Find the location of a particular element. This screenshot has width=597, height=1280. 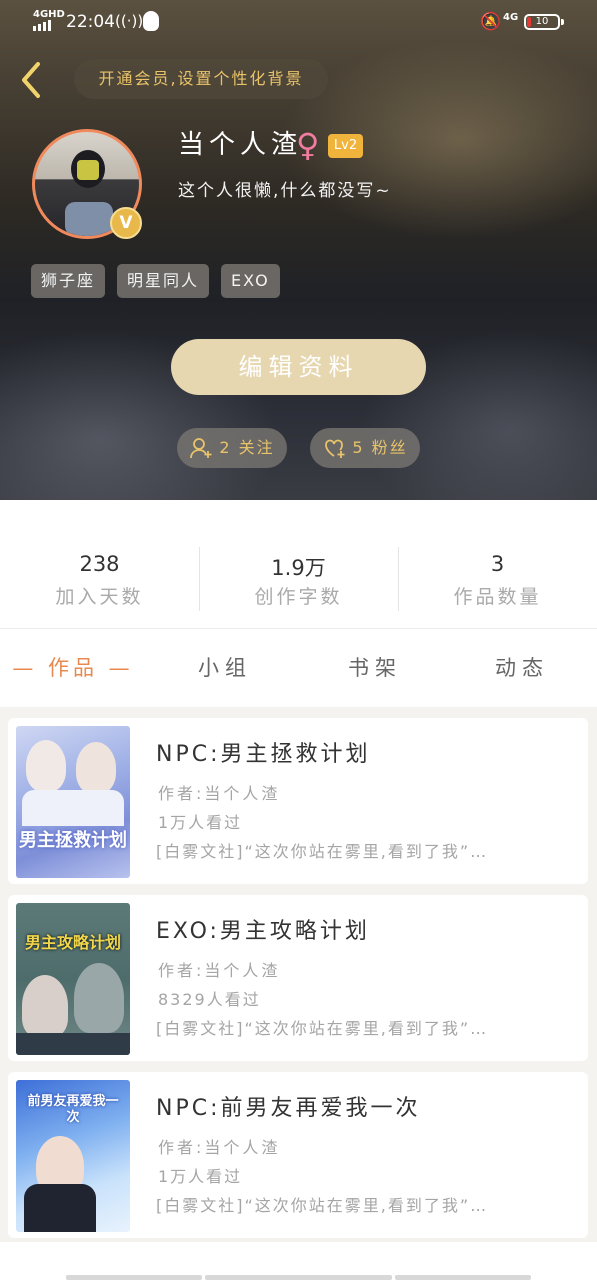

signal-label: 4GHD is located at coordinates (49, 14).